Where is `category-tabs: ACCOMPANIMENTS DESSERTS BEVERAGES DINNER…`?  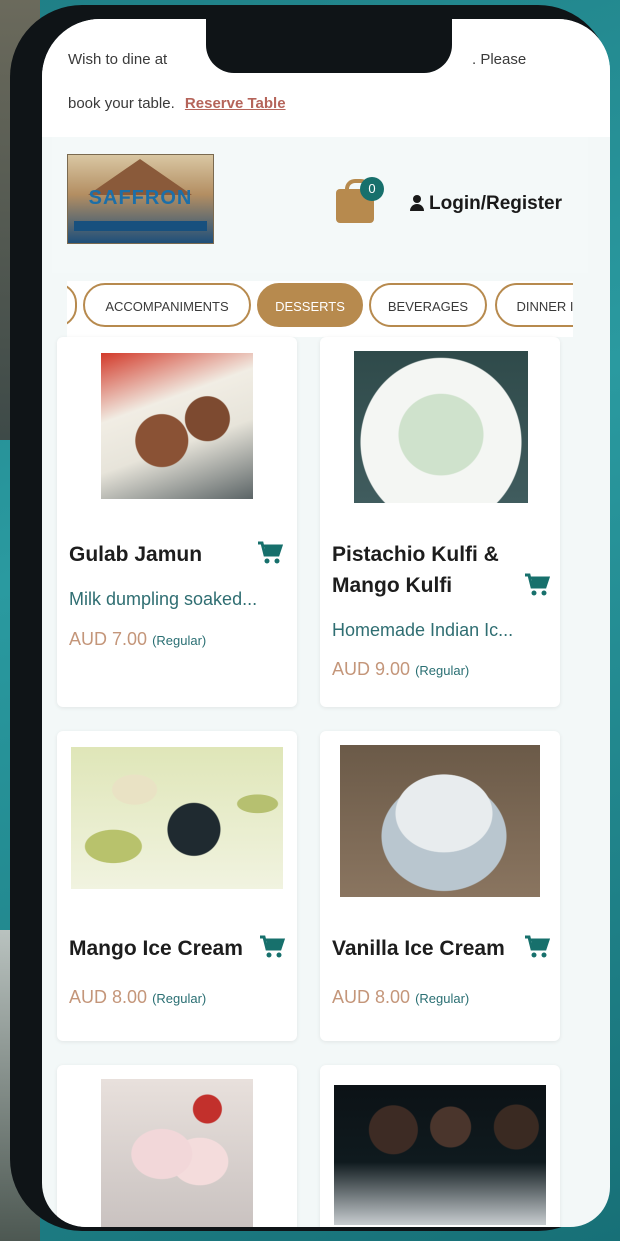
category-tabs: ACCOMPANIMENTS DESSERTS BEVERAGES DINNER… is located at coordinates (320, 309).